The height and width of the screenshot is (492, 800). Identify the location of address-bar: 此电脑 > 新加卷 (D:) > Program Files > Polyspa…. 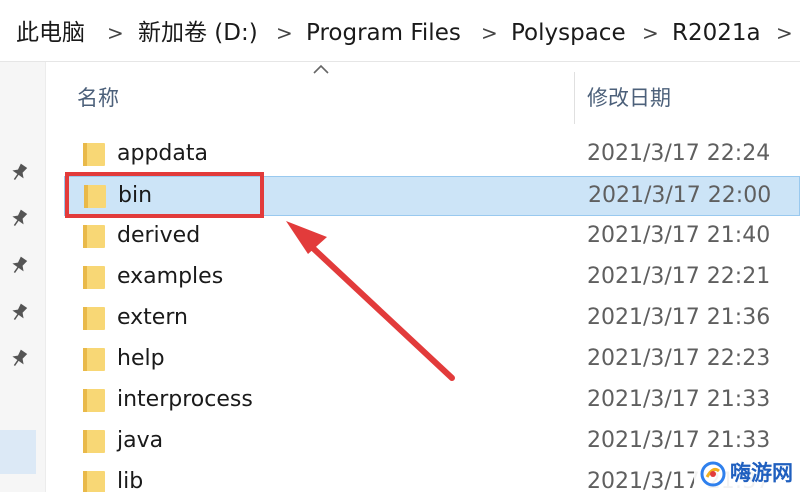
(400, 31).